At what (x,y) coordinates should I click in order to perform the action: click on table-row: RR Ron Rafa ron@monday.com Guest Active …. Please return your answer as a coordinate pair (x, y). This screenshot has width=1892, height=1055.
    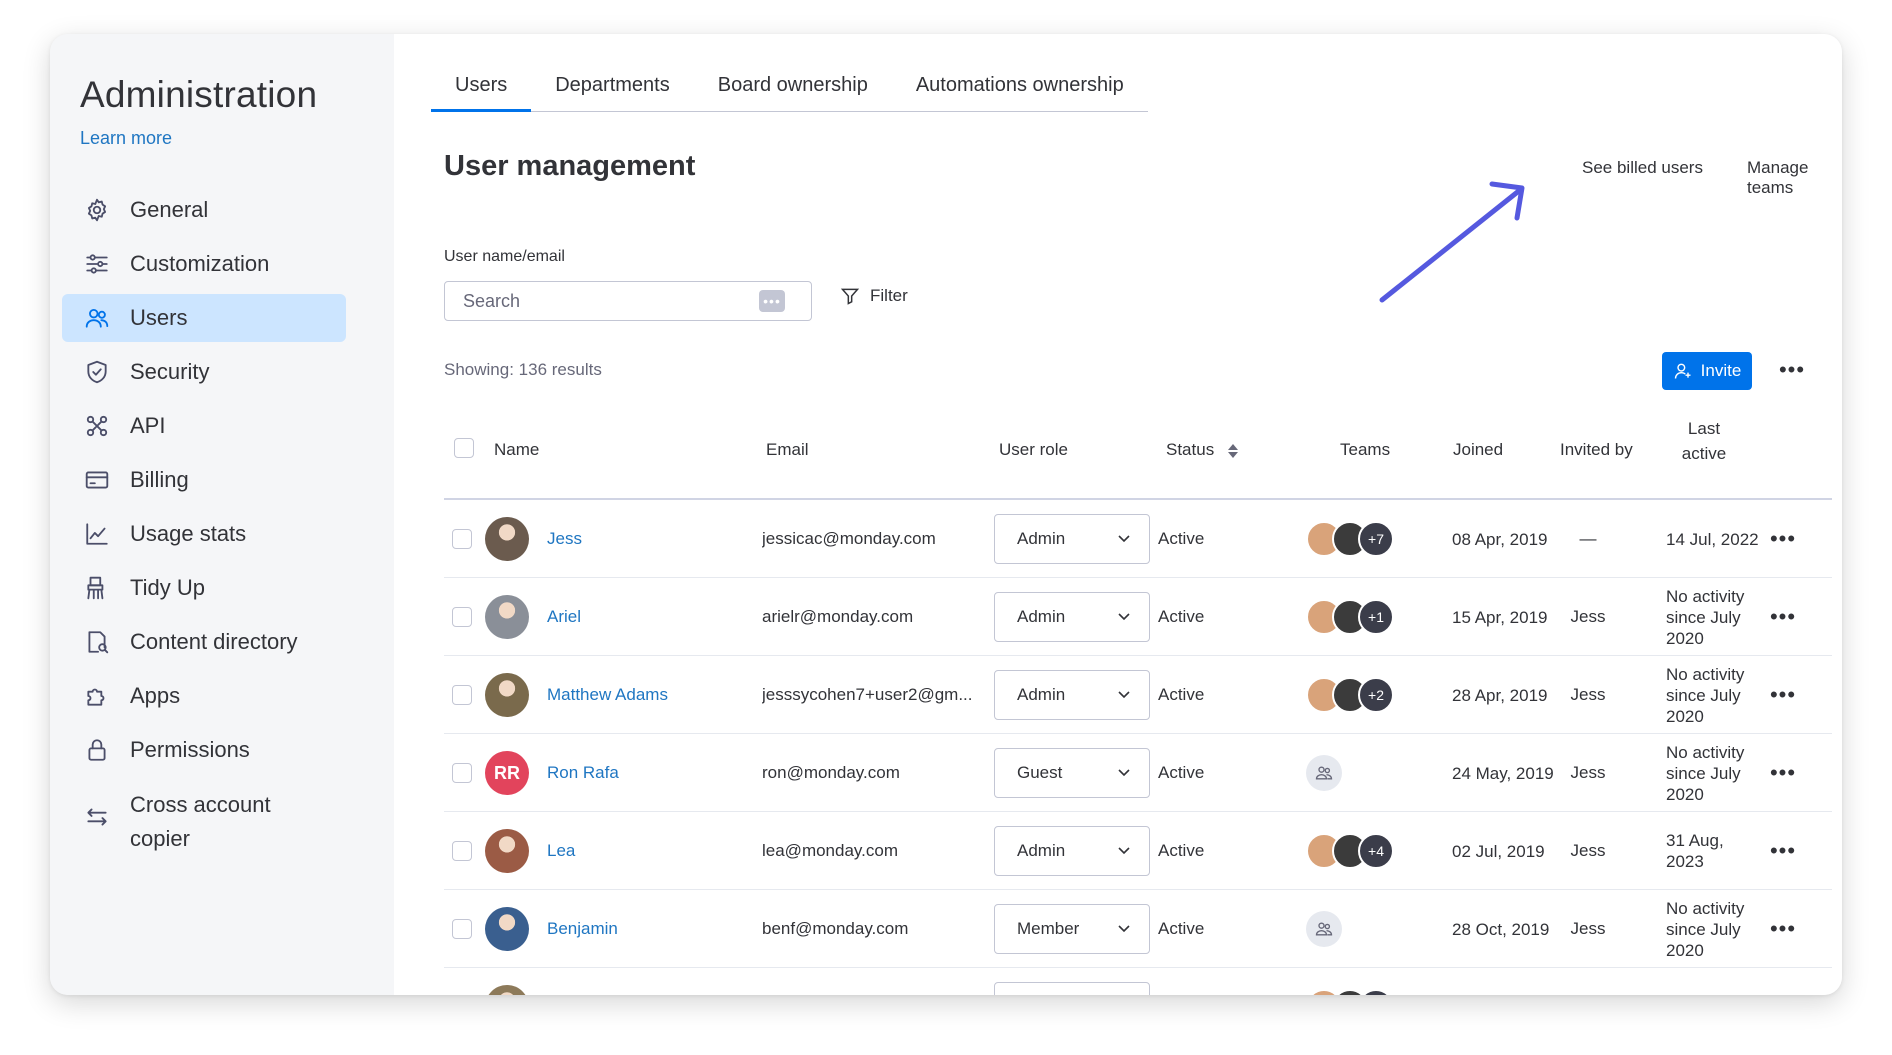
    Looking at the image, I should click on (1138, 773).